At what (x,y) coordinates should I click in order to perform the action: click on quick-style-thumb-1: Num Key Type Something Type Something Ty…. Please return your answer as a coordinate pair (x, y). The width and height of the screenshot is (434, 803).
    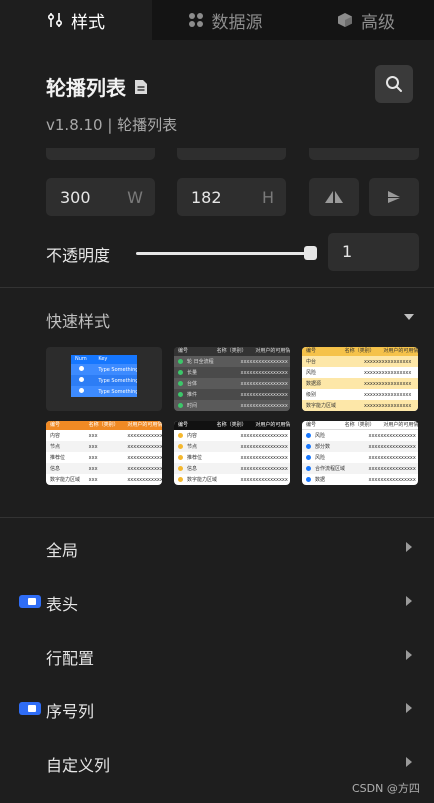
    Looking at the image, I should click on (104, 379).